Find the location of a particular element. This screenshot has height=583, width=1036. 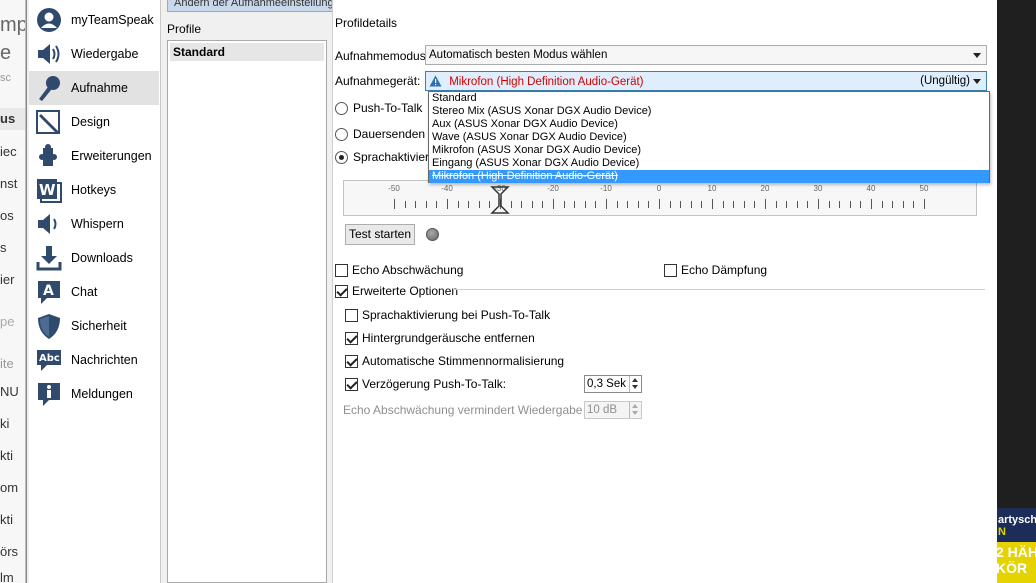

sidebar-item-label: Meldungen is located at coordinates (102, 394).